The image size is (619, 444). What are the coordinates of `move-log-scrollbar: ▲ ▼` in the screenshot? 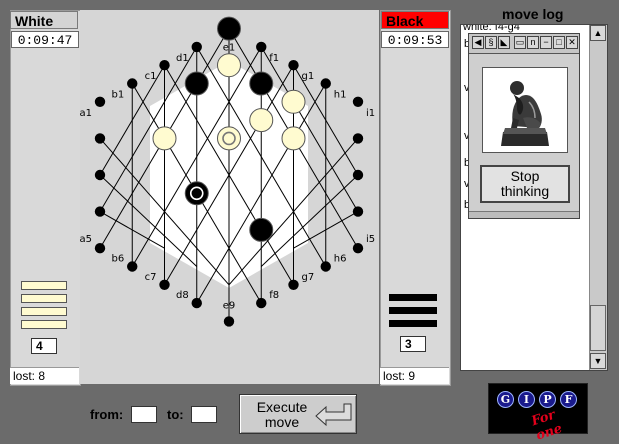 It's located at (598, 197).